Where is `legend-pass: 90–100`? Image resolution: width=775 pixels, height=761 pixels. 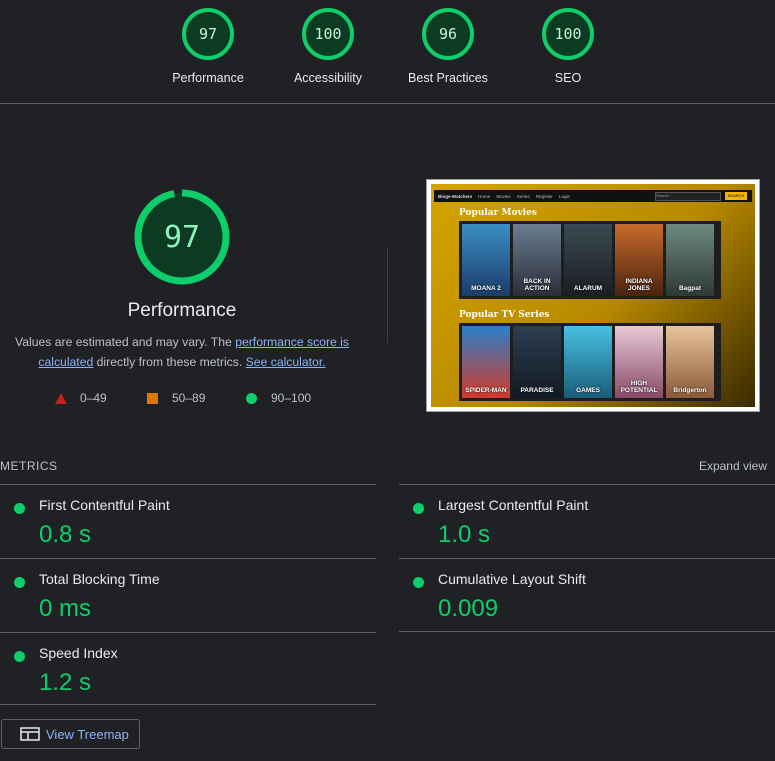 legend-pass: 90–100 is located at coordinates (278, 398).